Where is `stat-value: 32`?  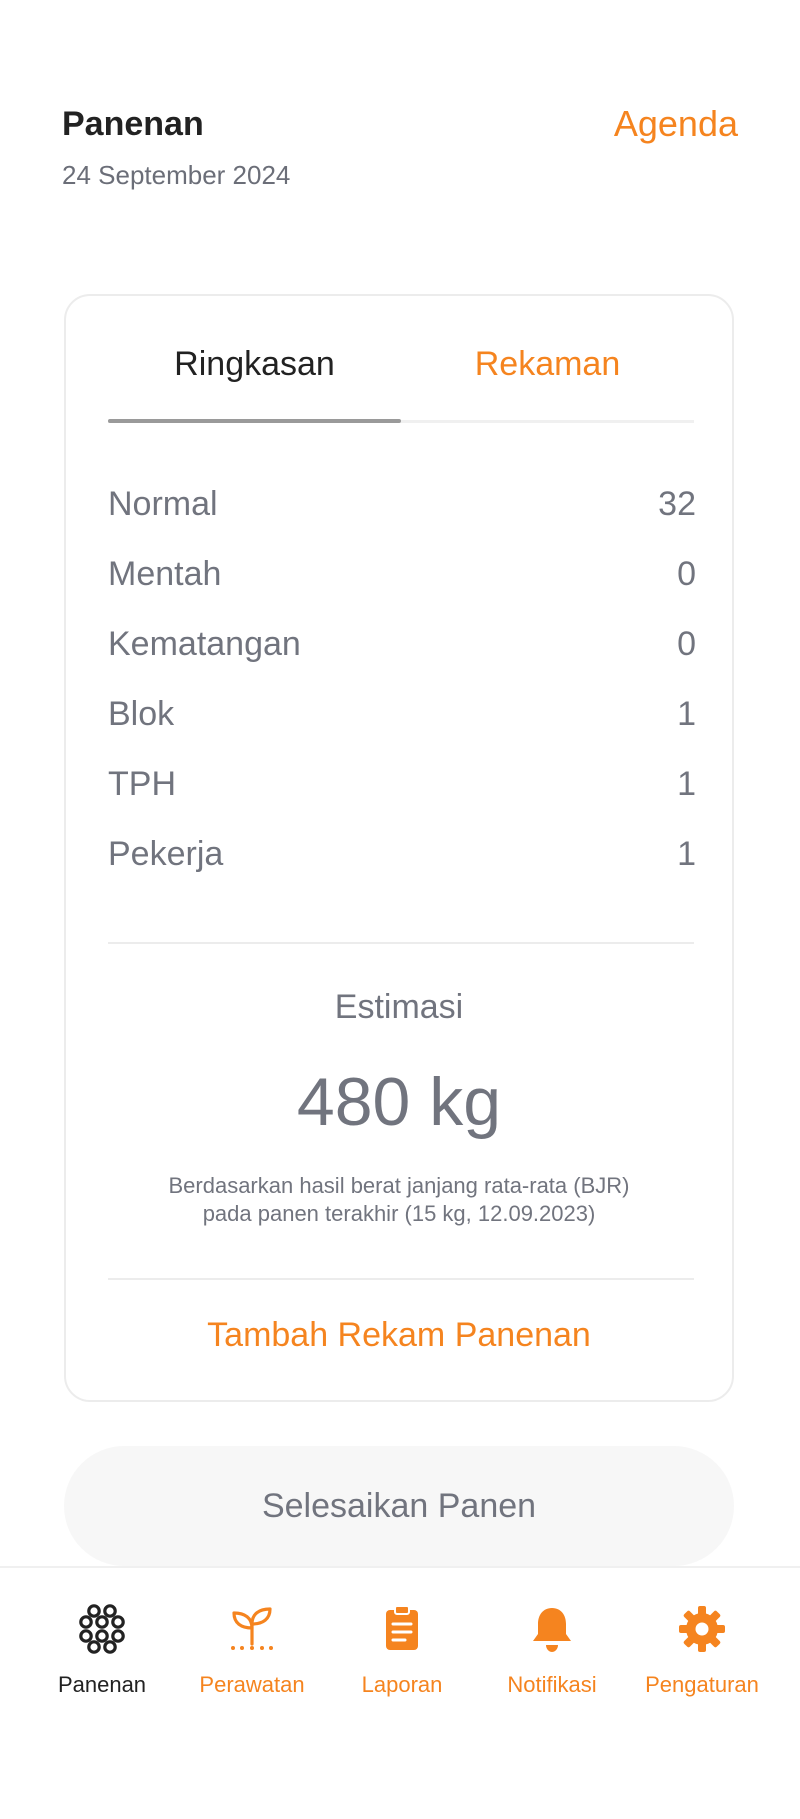
stat-value: 32 is located at coordinates (677, 504).